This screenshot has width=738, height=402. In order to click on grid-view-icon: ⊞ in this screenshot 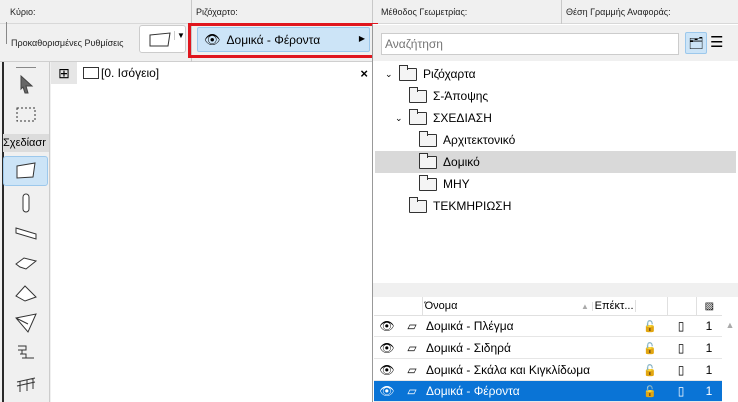, I will do `click(64, 73)`.